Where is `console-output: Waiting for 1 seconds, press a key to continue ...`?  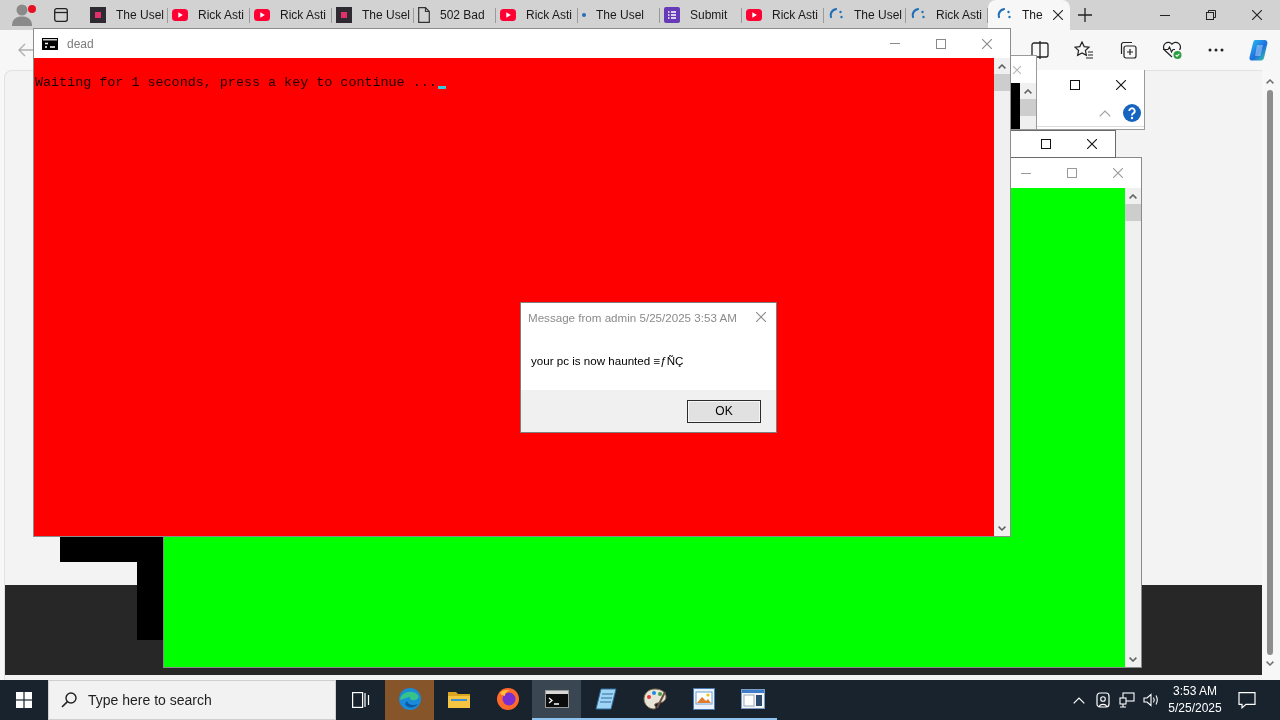
console-output: Waiting for 1 seconds, press a key to continue ... is located at coordinates (236, 83).